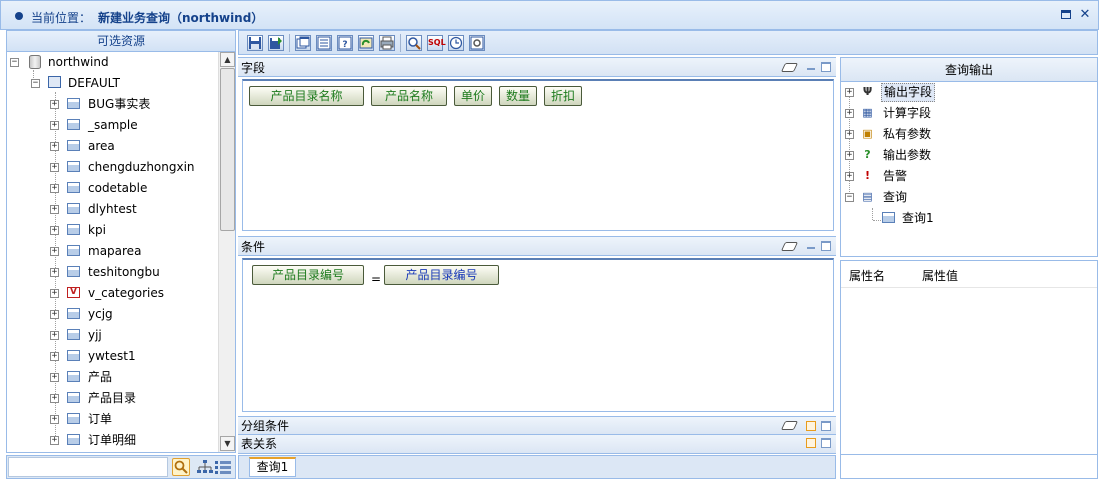 The width and height of the screenshot is (1099, 482). What do you see at coordinates (441, 275) in the screenshot?
I see `condition-right-field: 产品目录编号` at bounding box center [441, 275].